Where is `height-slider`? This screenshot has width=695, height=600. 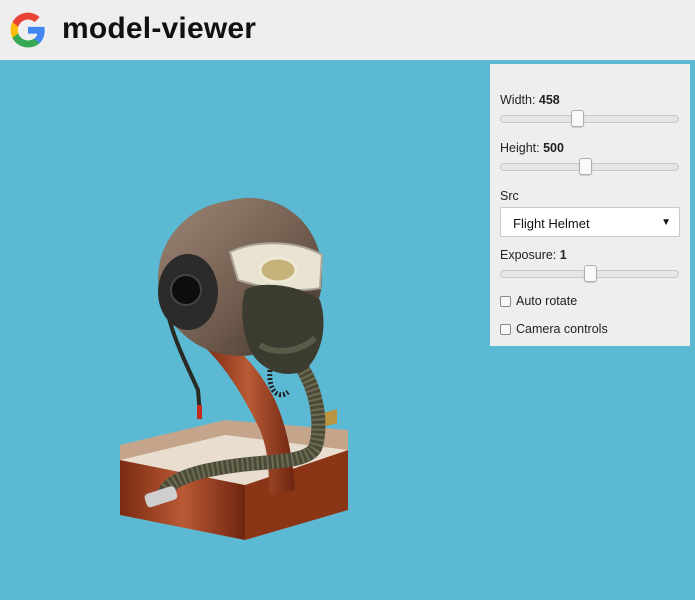
height-slider is located at coordinates (589, 166).